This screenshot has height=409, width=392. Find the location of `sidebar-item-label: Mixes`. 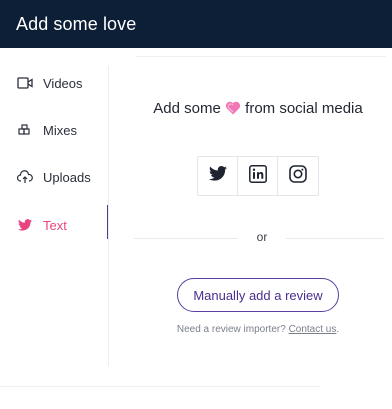

sidebar-item-label: Mixes is located at coordinates (60, 130).